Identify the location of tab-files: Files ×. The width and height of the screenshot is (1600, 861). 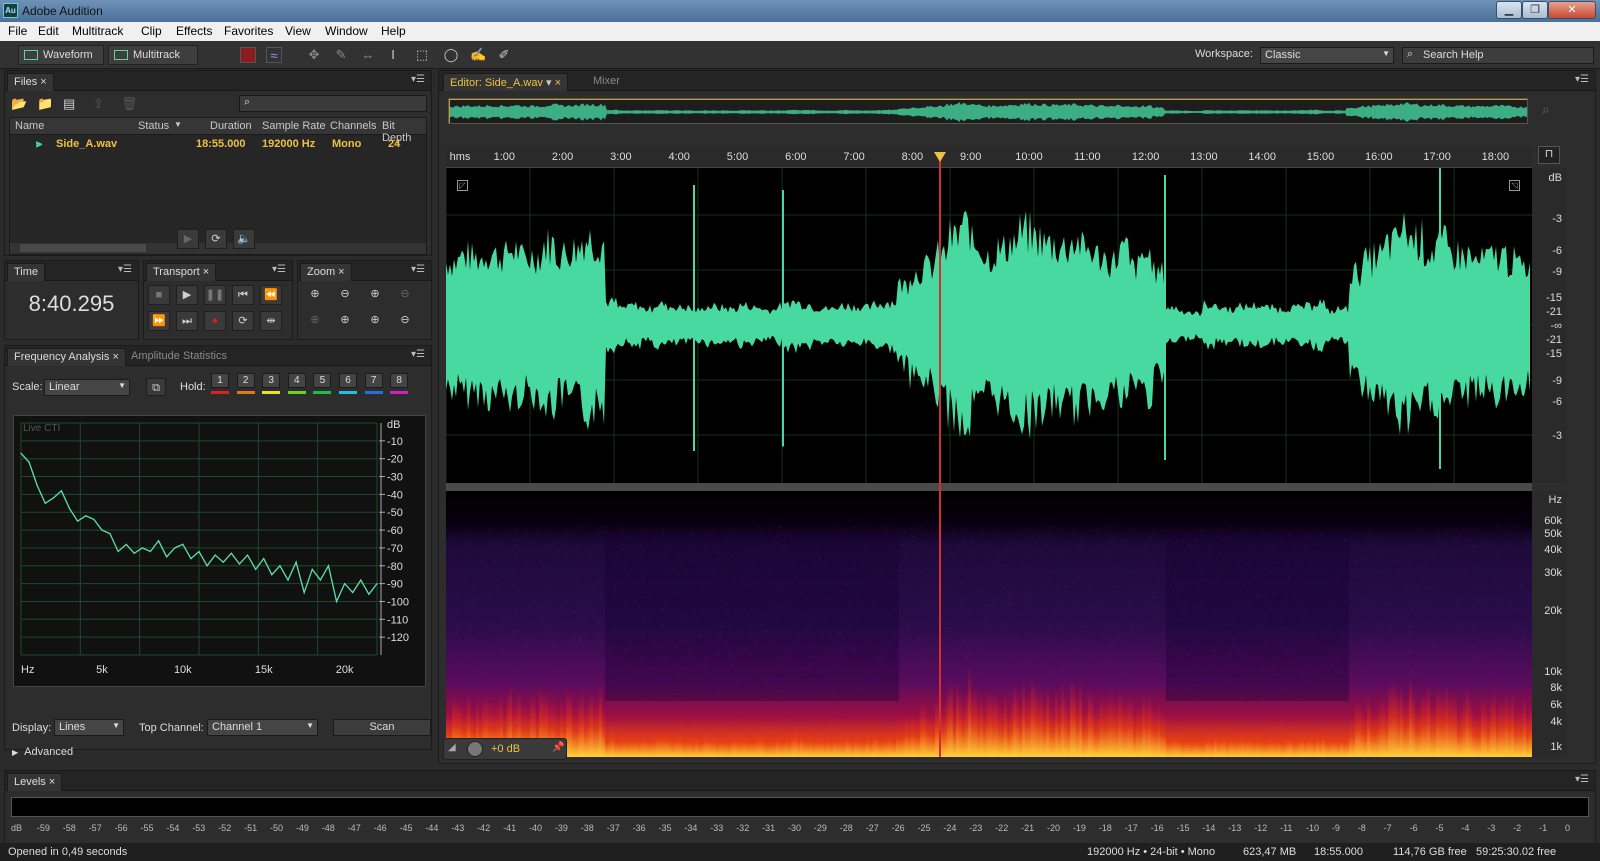
(30, 82).